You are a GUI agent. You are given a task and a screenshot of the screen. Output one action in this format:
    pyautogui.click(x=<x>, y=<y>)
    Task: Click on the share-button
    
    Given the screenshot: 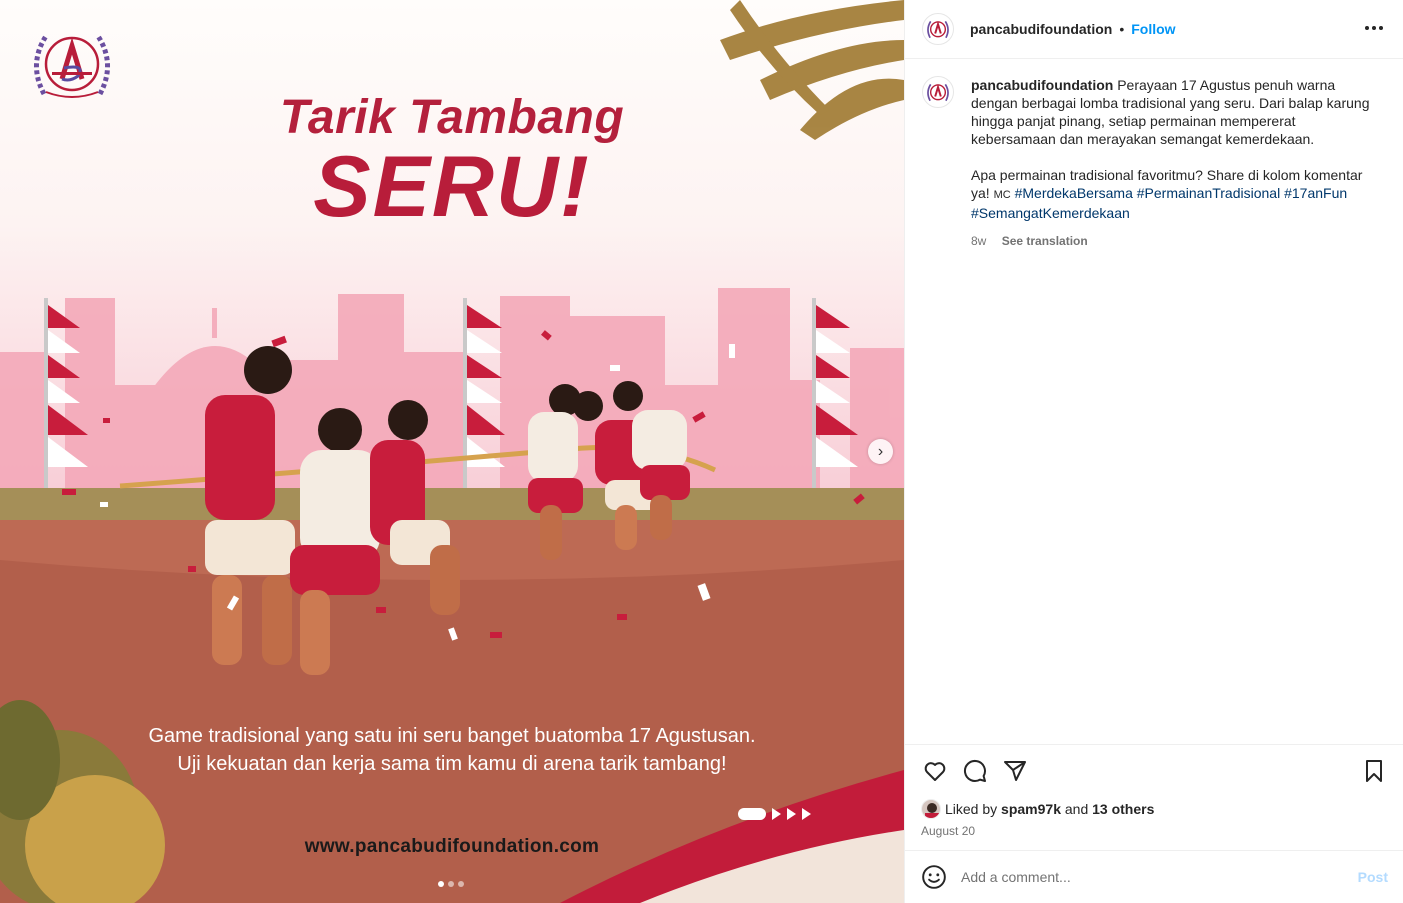 What is the action you would take?
    pyautogui.click(x=1015, y=771)
    